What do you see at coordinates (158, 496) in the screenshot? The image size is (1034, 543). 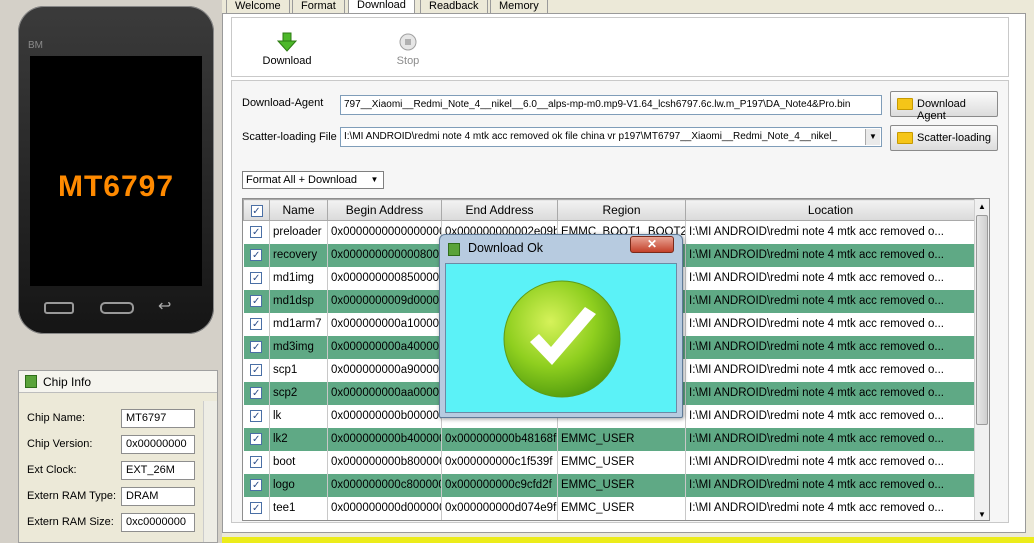 I see `extern-ram-type-value: DRAM` at bounding box center [158, 496].